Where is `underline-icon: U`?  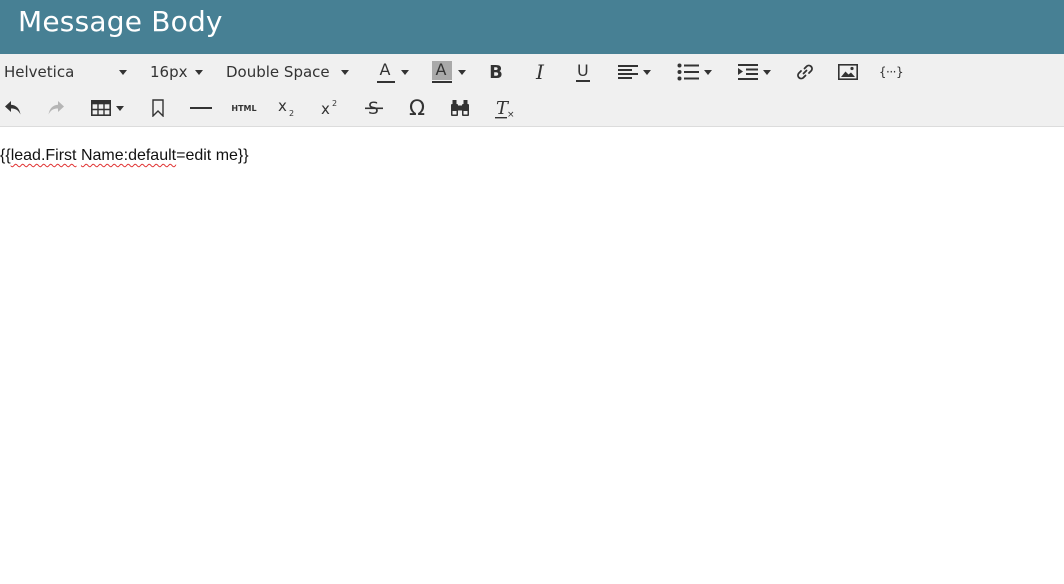
underline-icon: U is located at coordinates (583, 71).